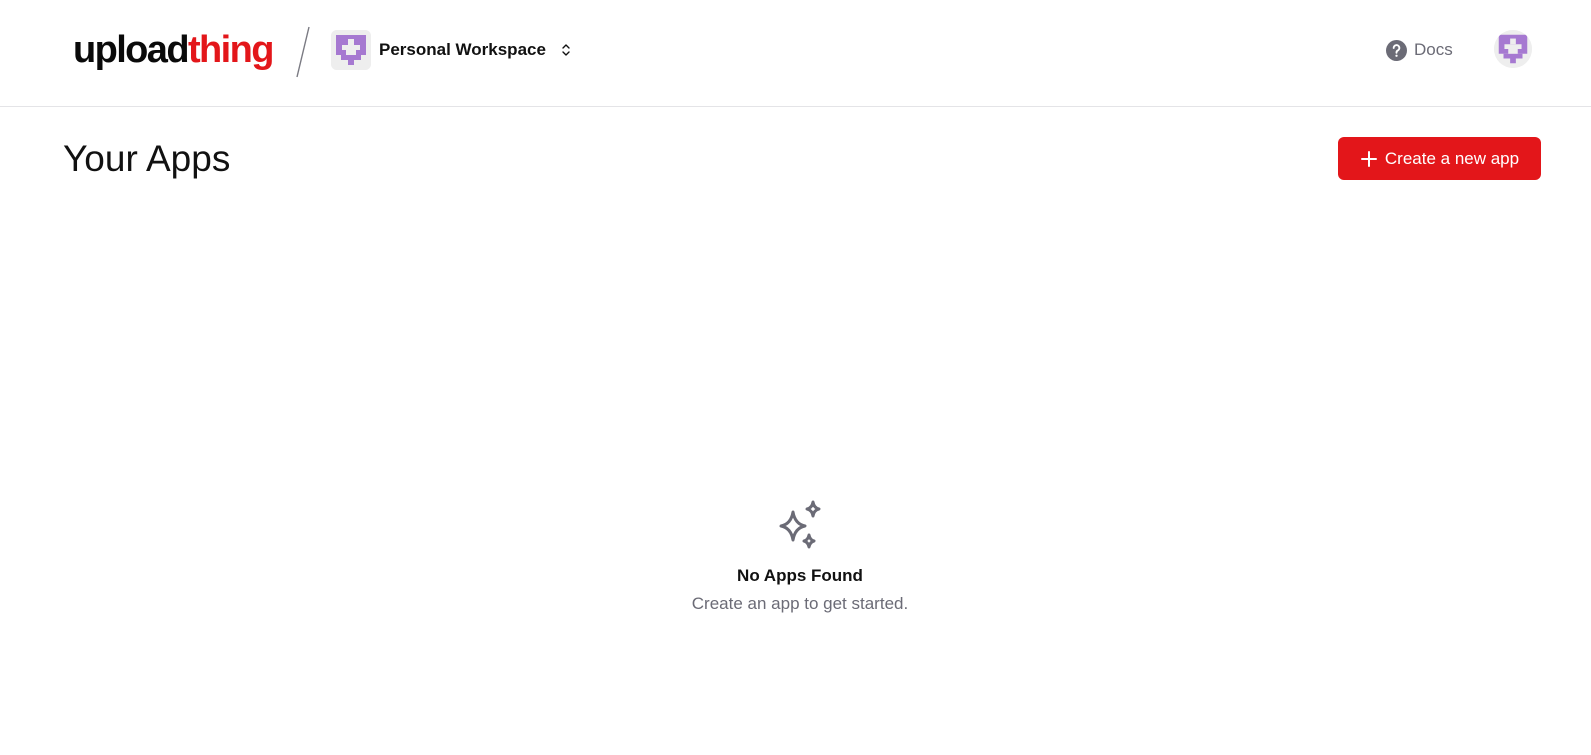 Image resolution: width=1591 pixels, height=755 pixels. I want to click on brand-part-thing: thing, so click(230, 50).